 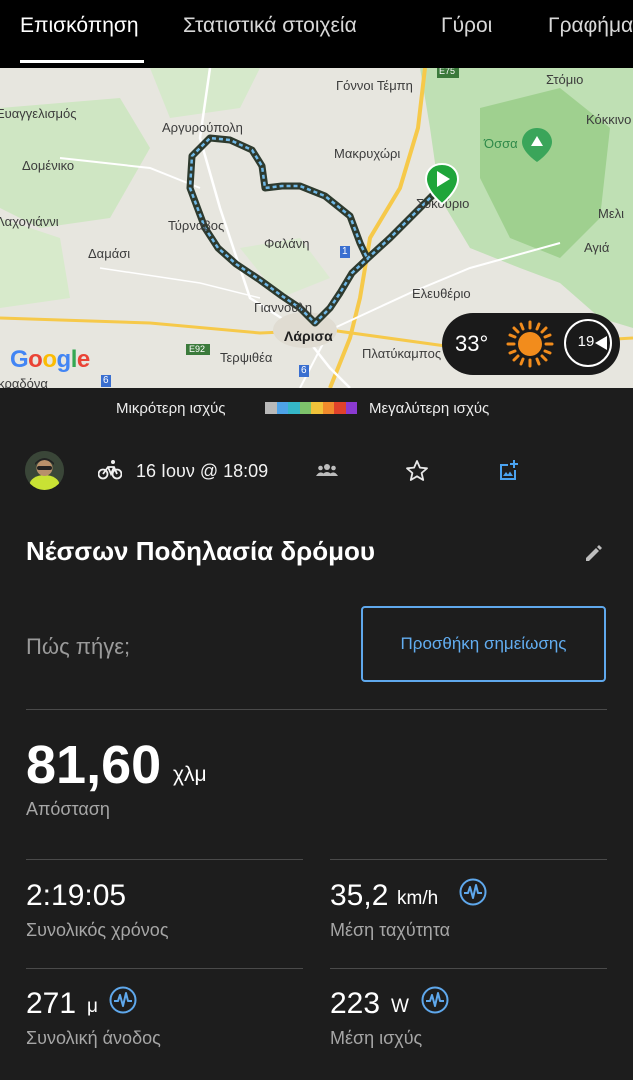 I want to click on power-legend: Μικρότερη ισχύς Μεγαλύτερη ισχύς, so click(x=316, y=408).